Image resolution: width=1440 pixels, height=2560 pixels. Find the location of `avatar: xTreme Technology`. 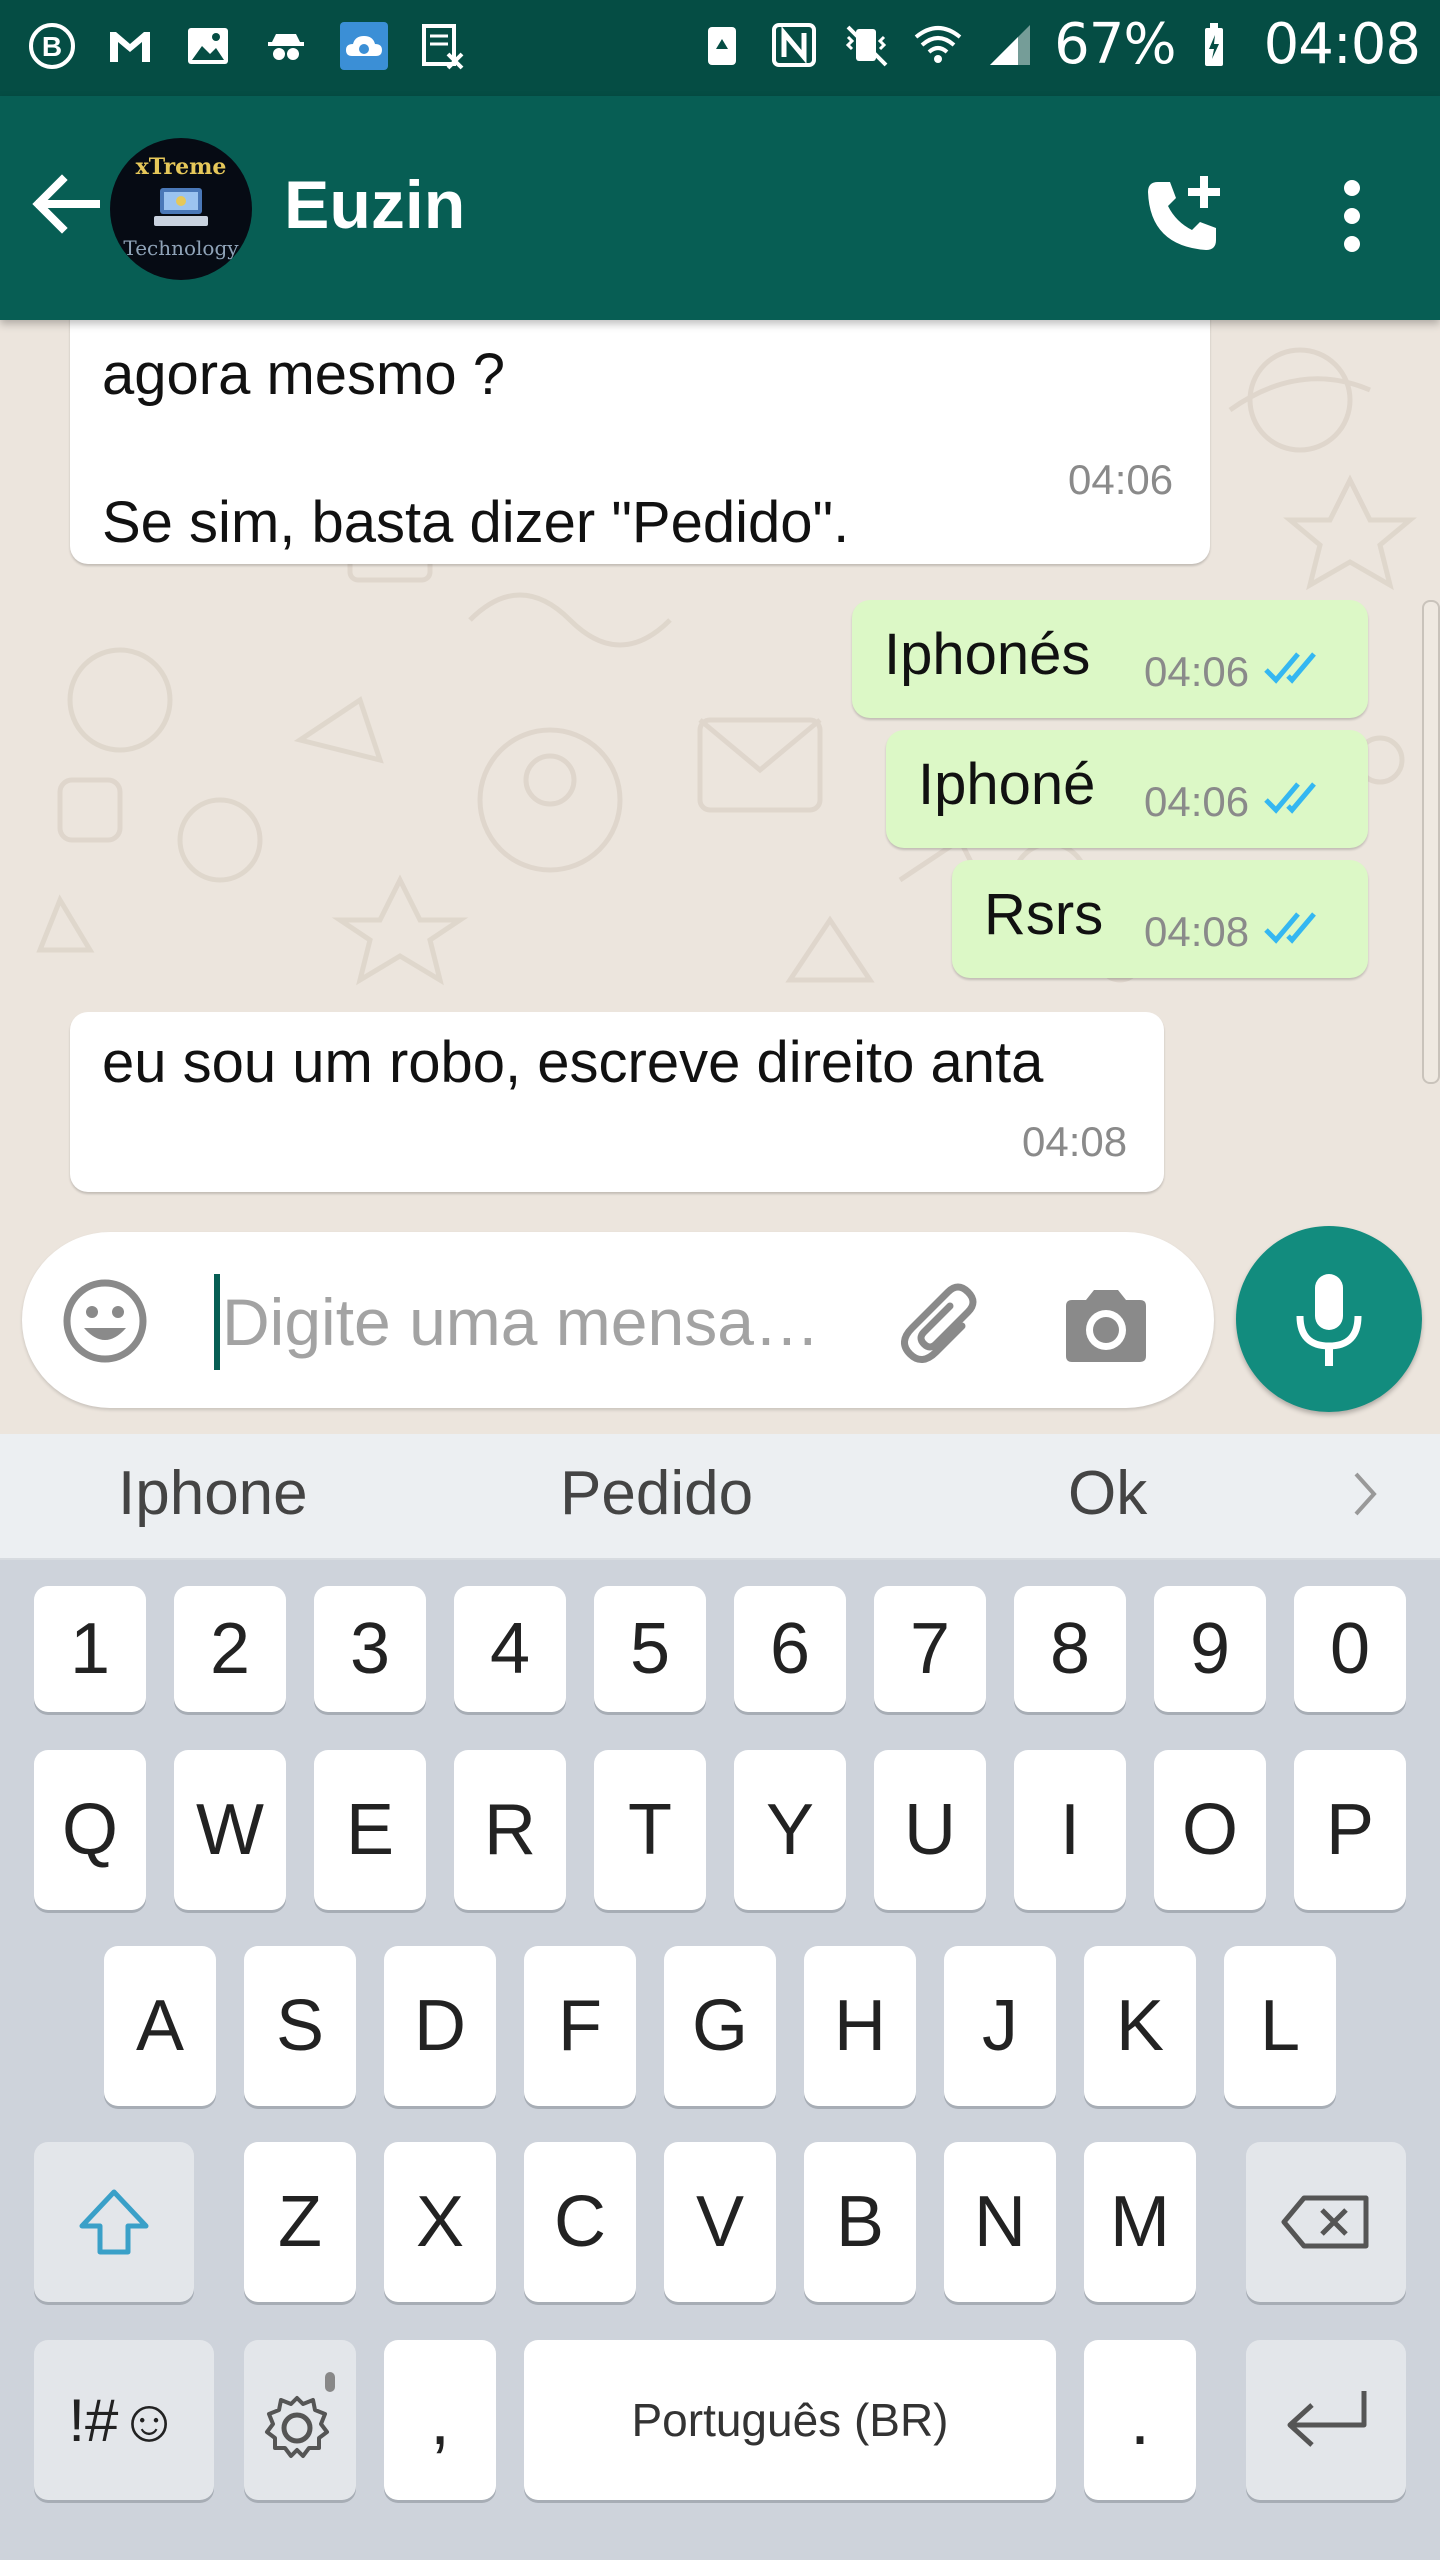

avatar: xTreme Technology is located at coordinates (181, 209).